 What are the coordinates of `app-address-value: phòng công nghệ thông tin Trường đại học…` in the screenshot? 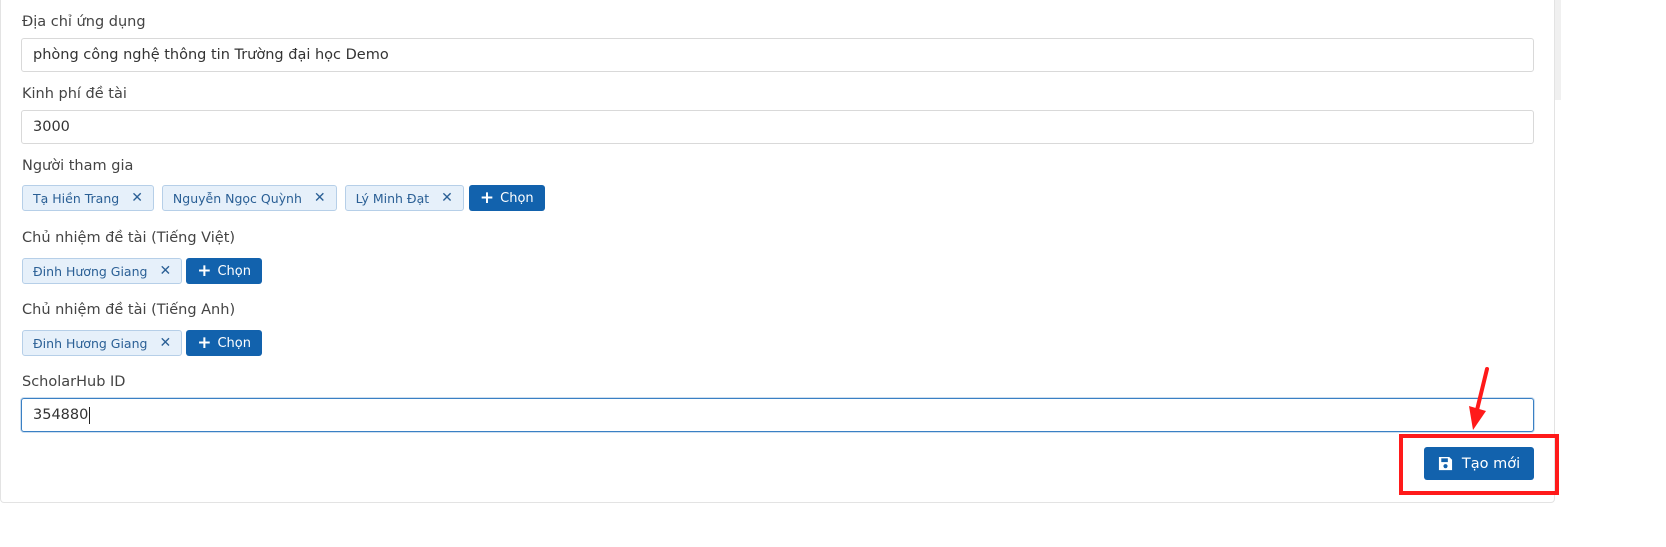 It's located at (211, 55).